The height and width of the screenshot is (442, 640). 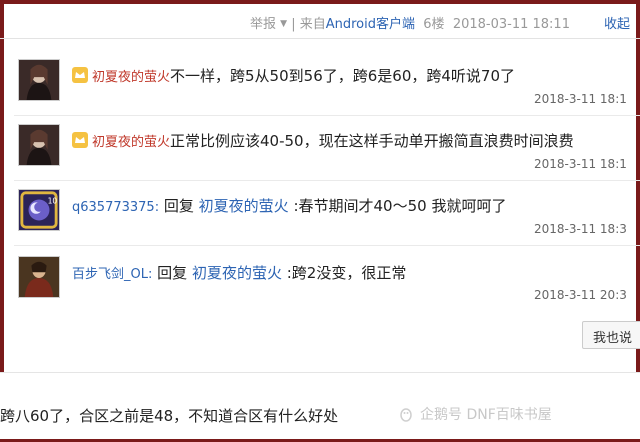 I want to click on watermark-text: 企鹅号 DNF百味书屋, so click(x=486, y=415).